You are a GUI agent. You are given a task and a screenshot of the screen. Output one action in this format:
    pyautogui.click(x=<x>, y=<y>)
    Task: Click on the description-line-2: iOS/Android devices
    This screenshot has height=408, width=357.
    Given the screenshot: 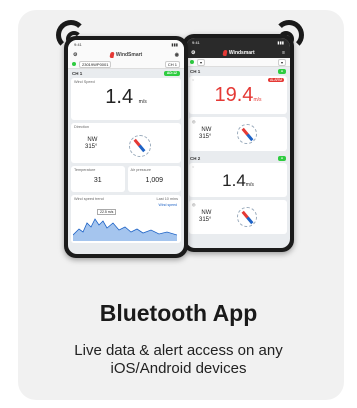 What is the action you would take?
    pyautogui.click(x=178, y=368)
    